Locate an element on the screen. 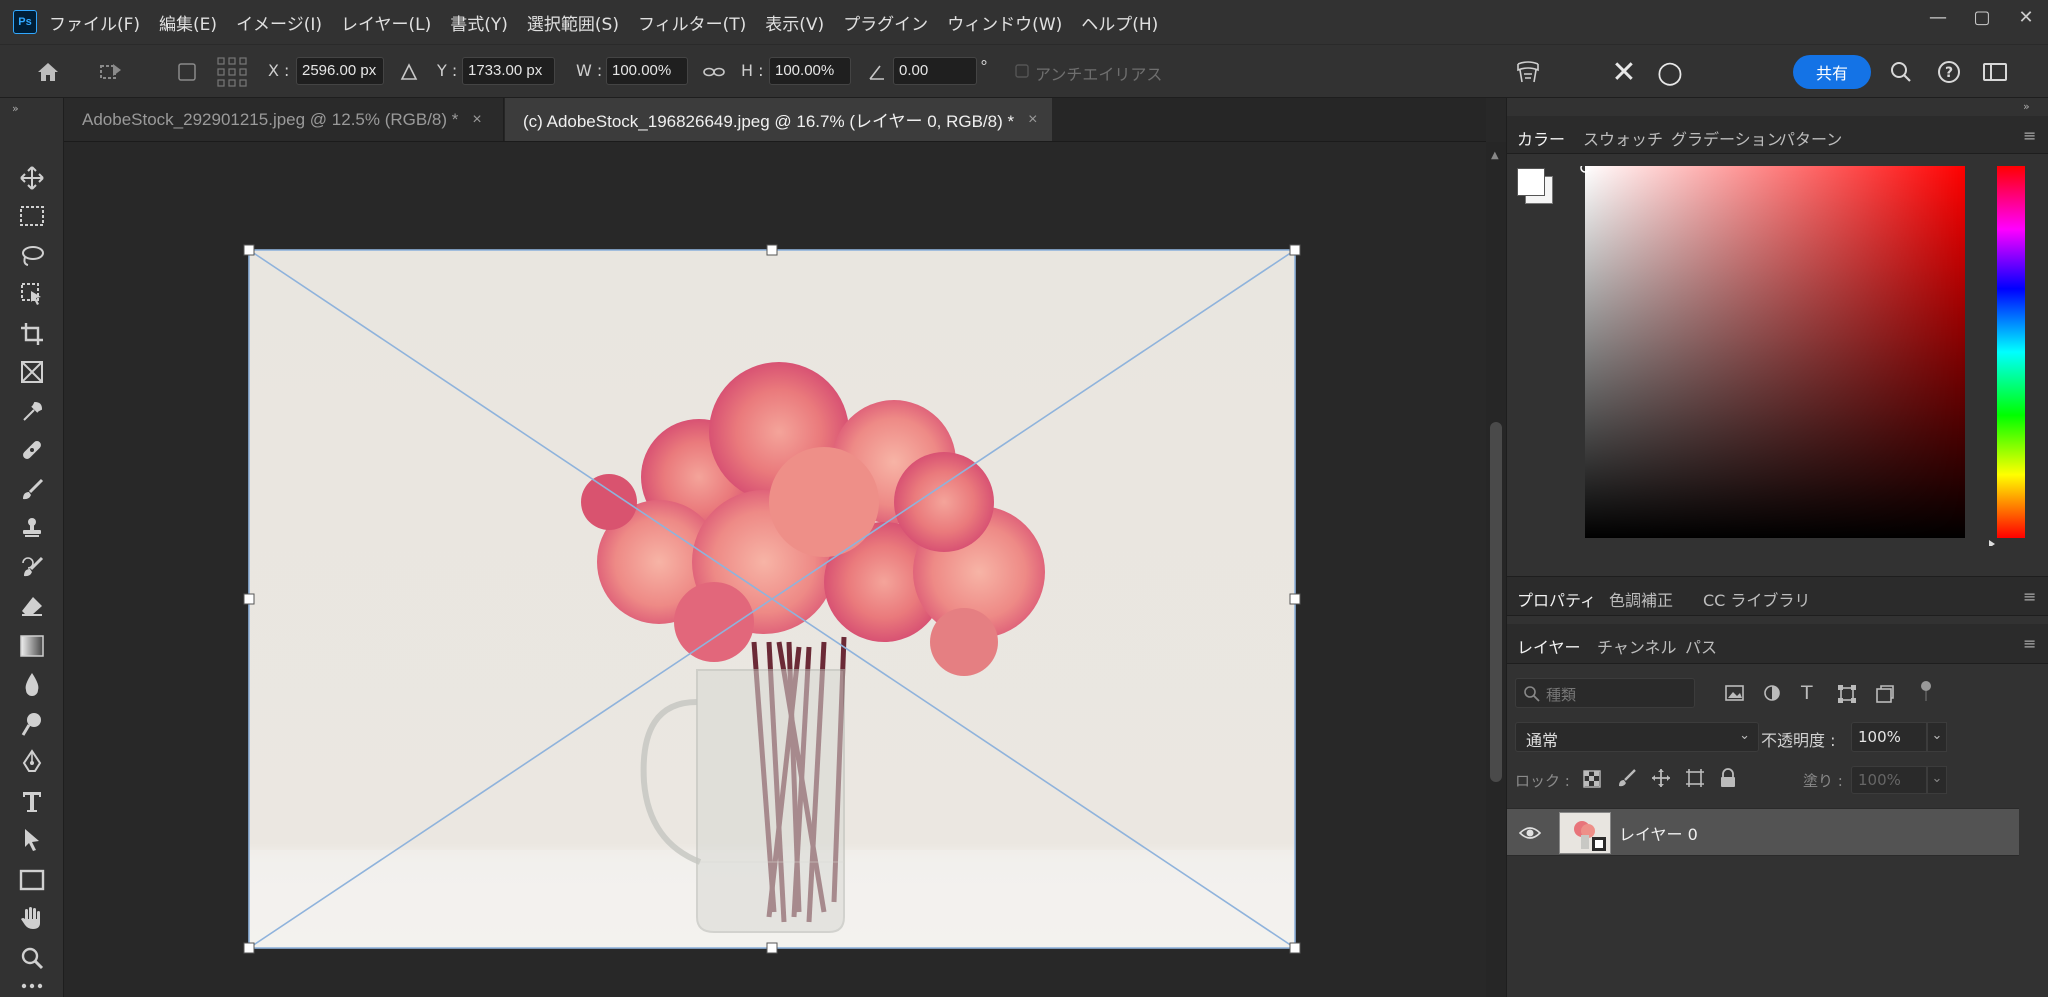 The image size is (2048, 997). eyedropper-tool-icon is located at coordinates (32, 412).